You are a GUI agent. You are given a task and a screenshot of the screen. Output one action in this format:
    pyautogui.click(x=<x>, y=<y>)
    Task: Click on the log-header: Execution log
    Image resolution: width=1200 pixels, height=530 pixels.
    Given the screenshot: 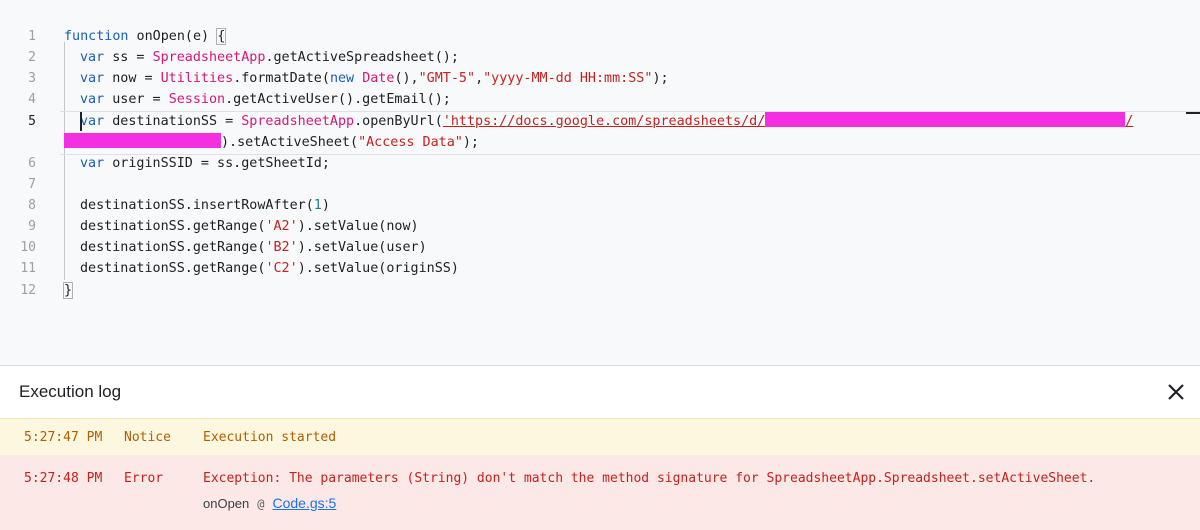 What is the action you would take?
    pyautogui.click(x=600, y=392)
    